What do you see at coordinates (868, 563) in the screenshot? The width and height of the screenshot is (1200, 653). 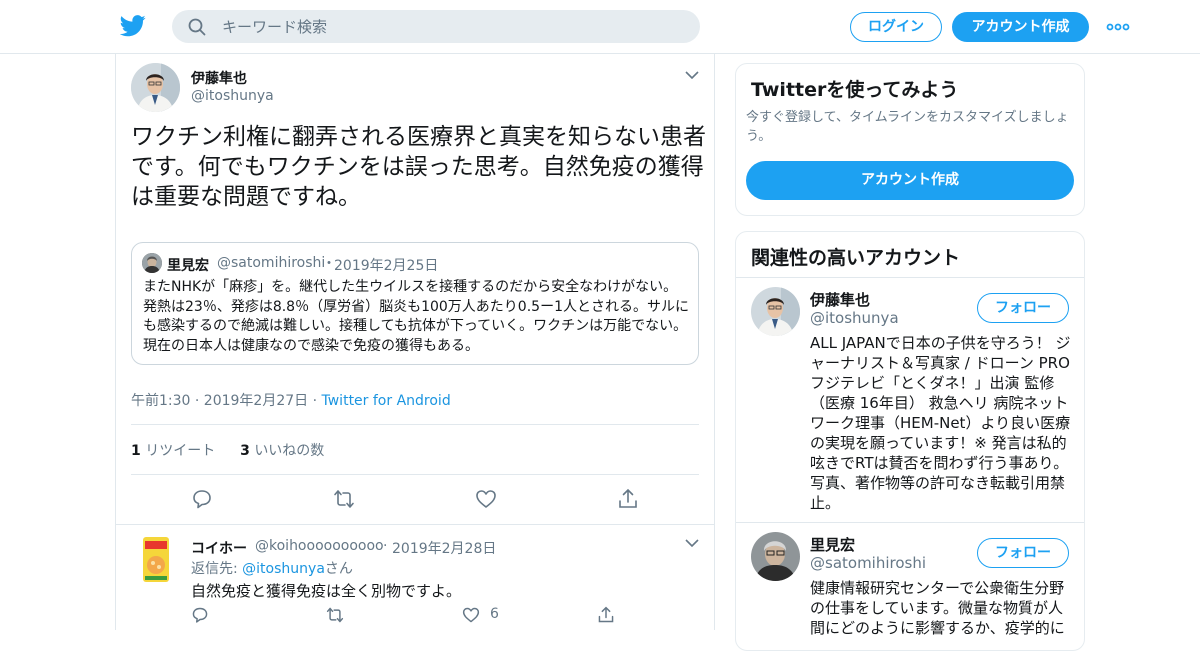 I see `account-handle: @satomihiroshi` at bounding box center [868, 563].